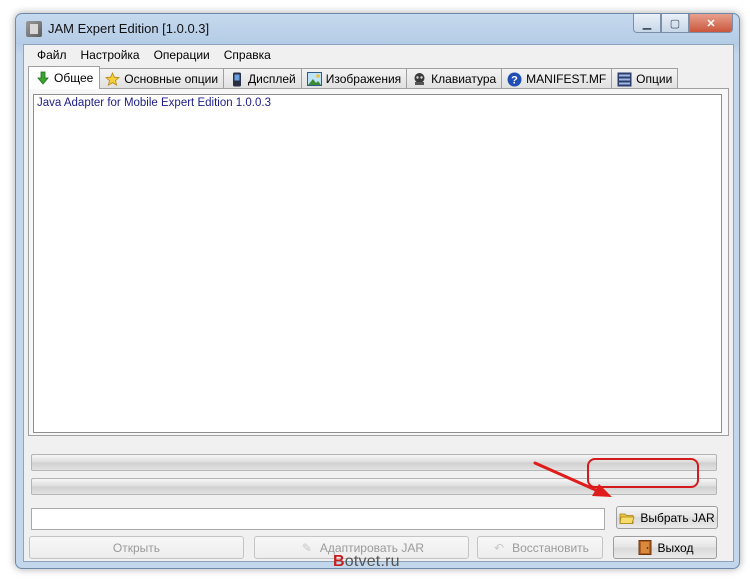  I want to click on tab-keyboard: Клавиатура, so click(454, 78).